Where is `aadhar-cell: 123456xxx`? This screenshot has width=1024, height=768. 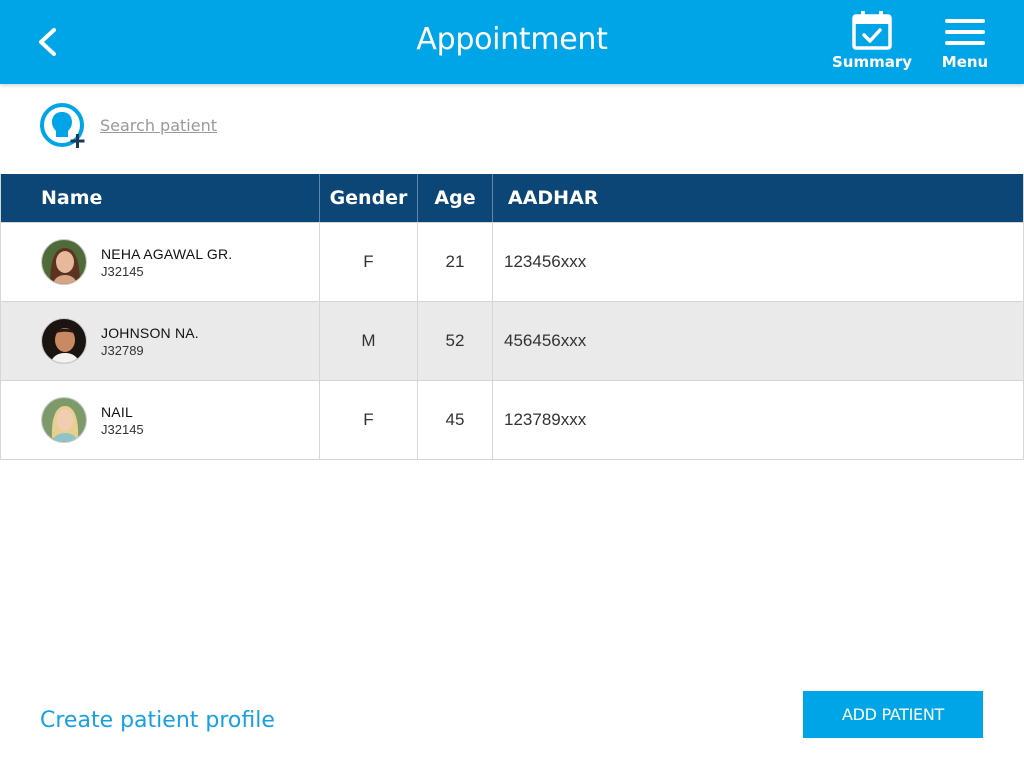
aadhar-cell: 123456xxx is located at coordinates (545, 261).